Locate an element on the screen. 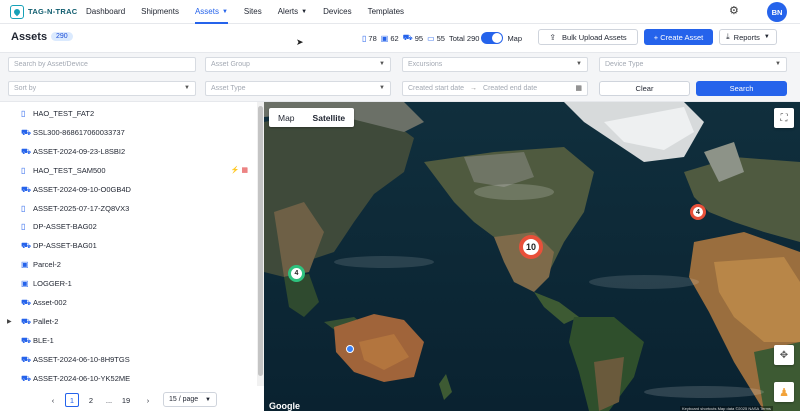 This screenshot has height=411, width=800. google-logo: Google is located at coordinates (284, 406).